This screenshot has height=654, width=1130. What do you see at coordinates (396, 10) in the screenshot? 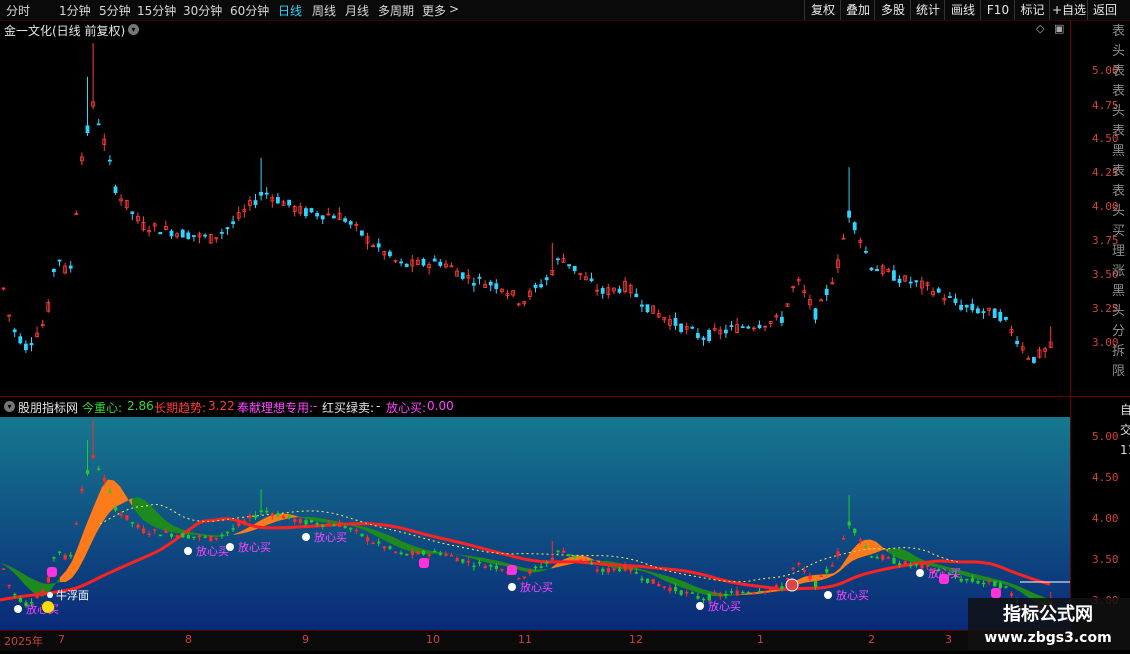
I see `period-tab-multi: 多周期` at bounding box center [396, 10].